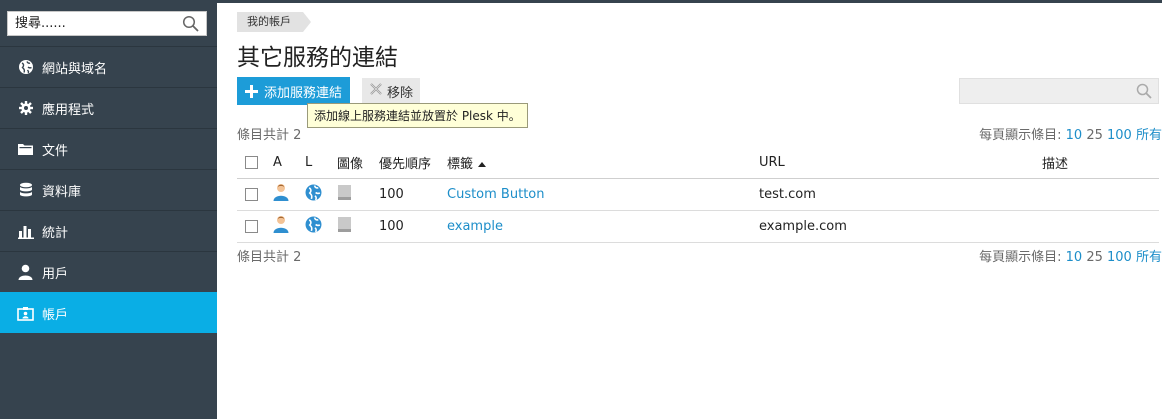 The width and height of the screenshot is (1162, 419). I want to click on row-label-link: Custom Button, so click(495, 194).